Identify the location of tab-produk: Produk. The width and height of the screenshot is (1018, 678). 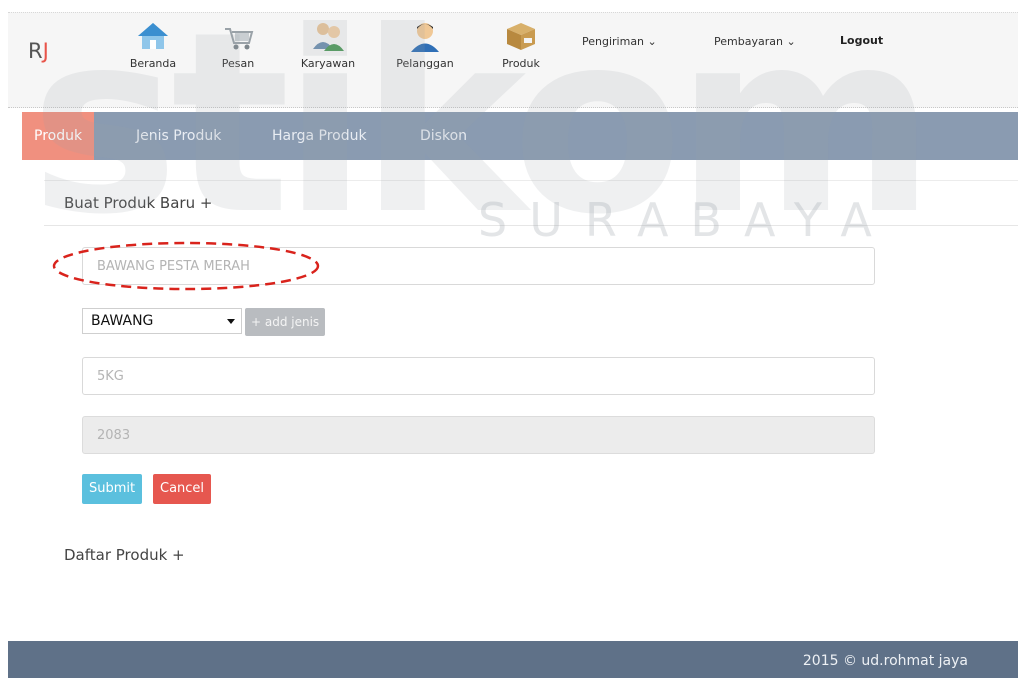
(58, 136).